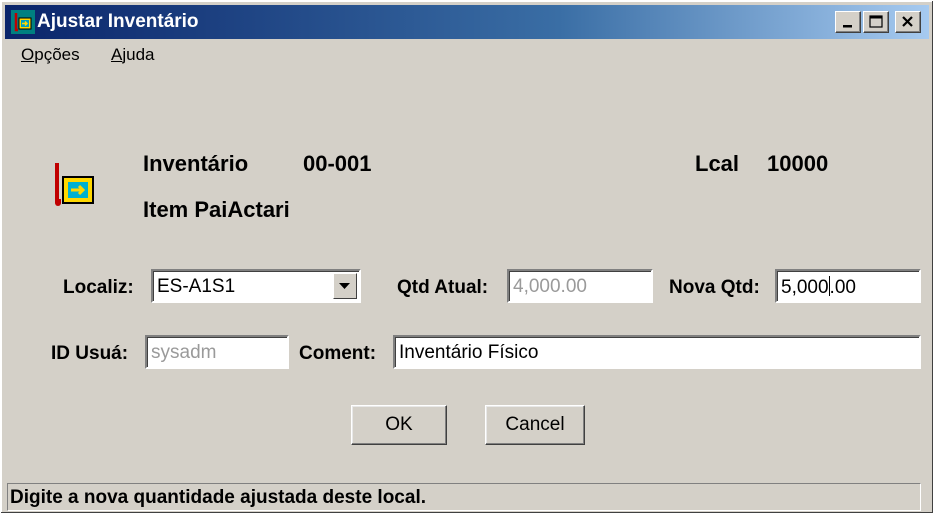  Describe the element at coordinates (196, 163) in the screenshot. I see `inventory-label: Inventário` at that location.